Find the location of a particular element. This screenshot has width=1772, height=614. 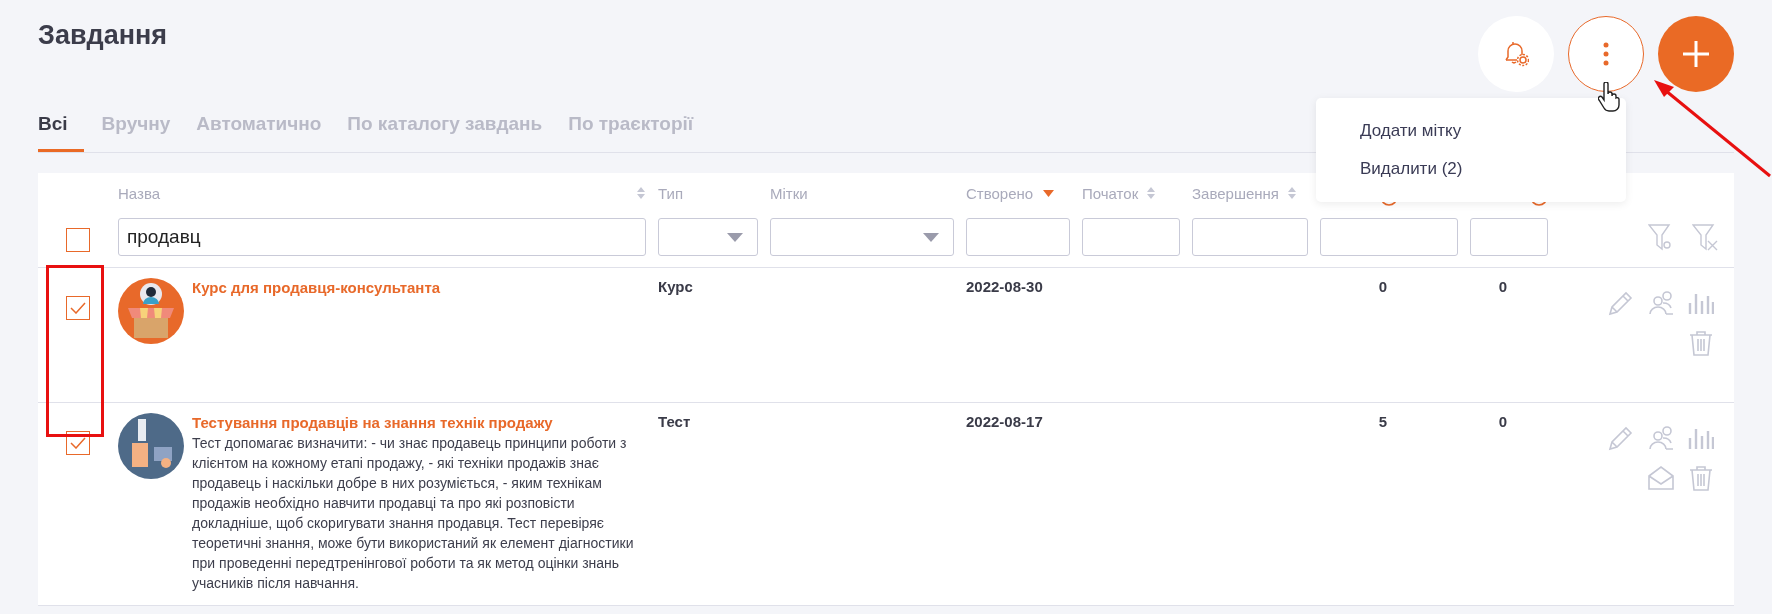

end-header: Завершення is located at coordinates (1235, 193).